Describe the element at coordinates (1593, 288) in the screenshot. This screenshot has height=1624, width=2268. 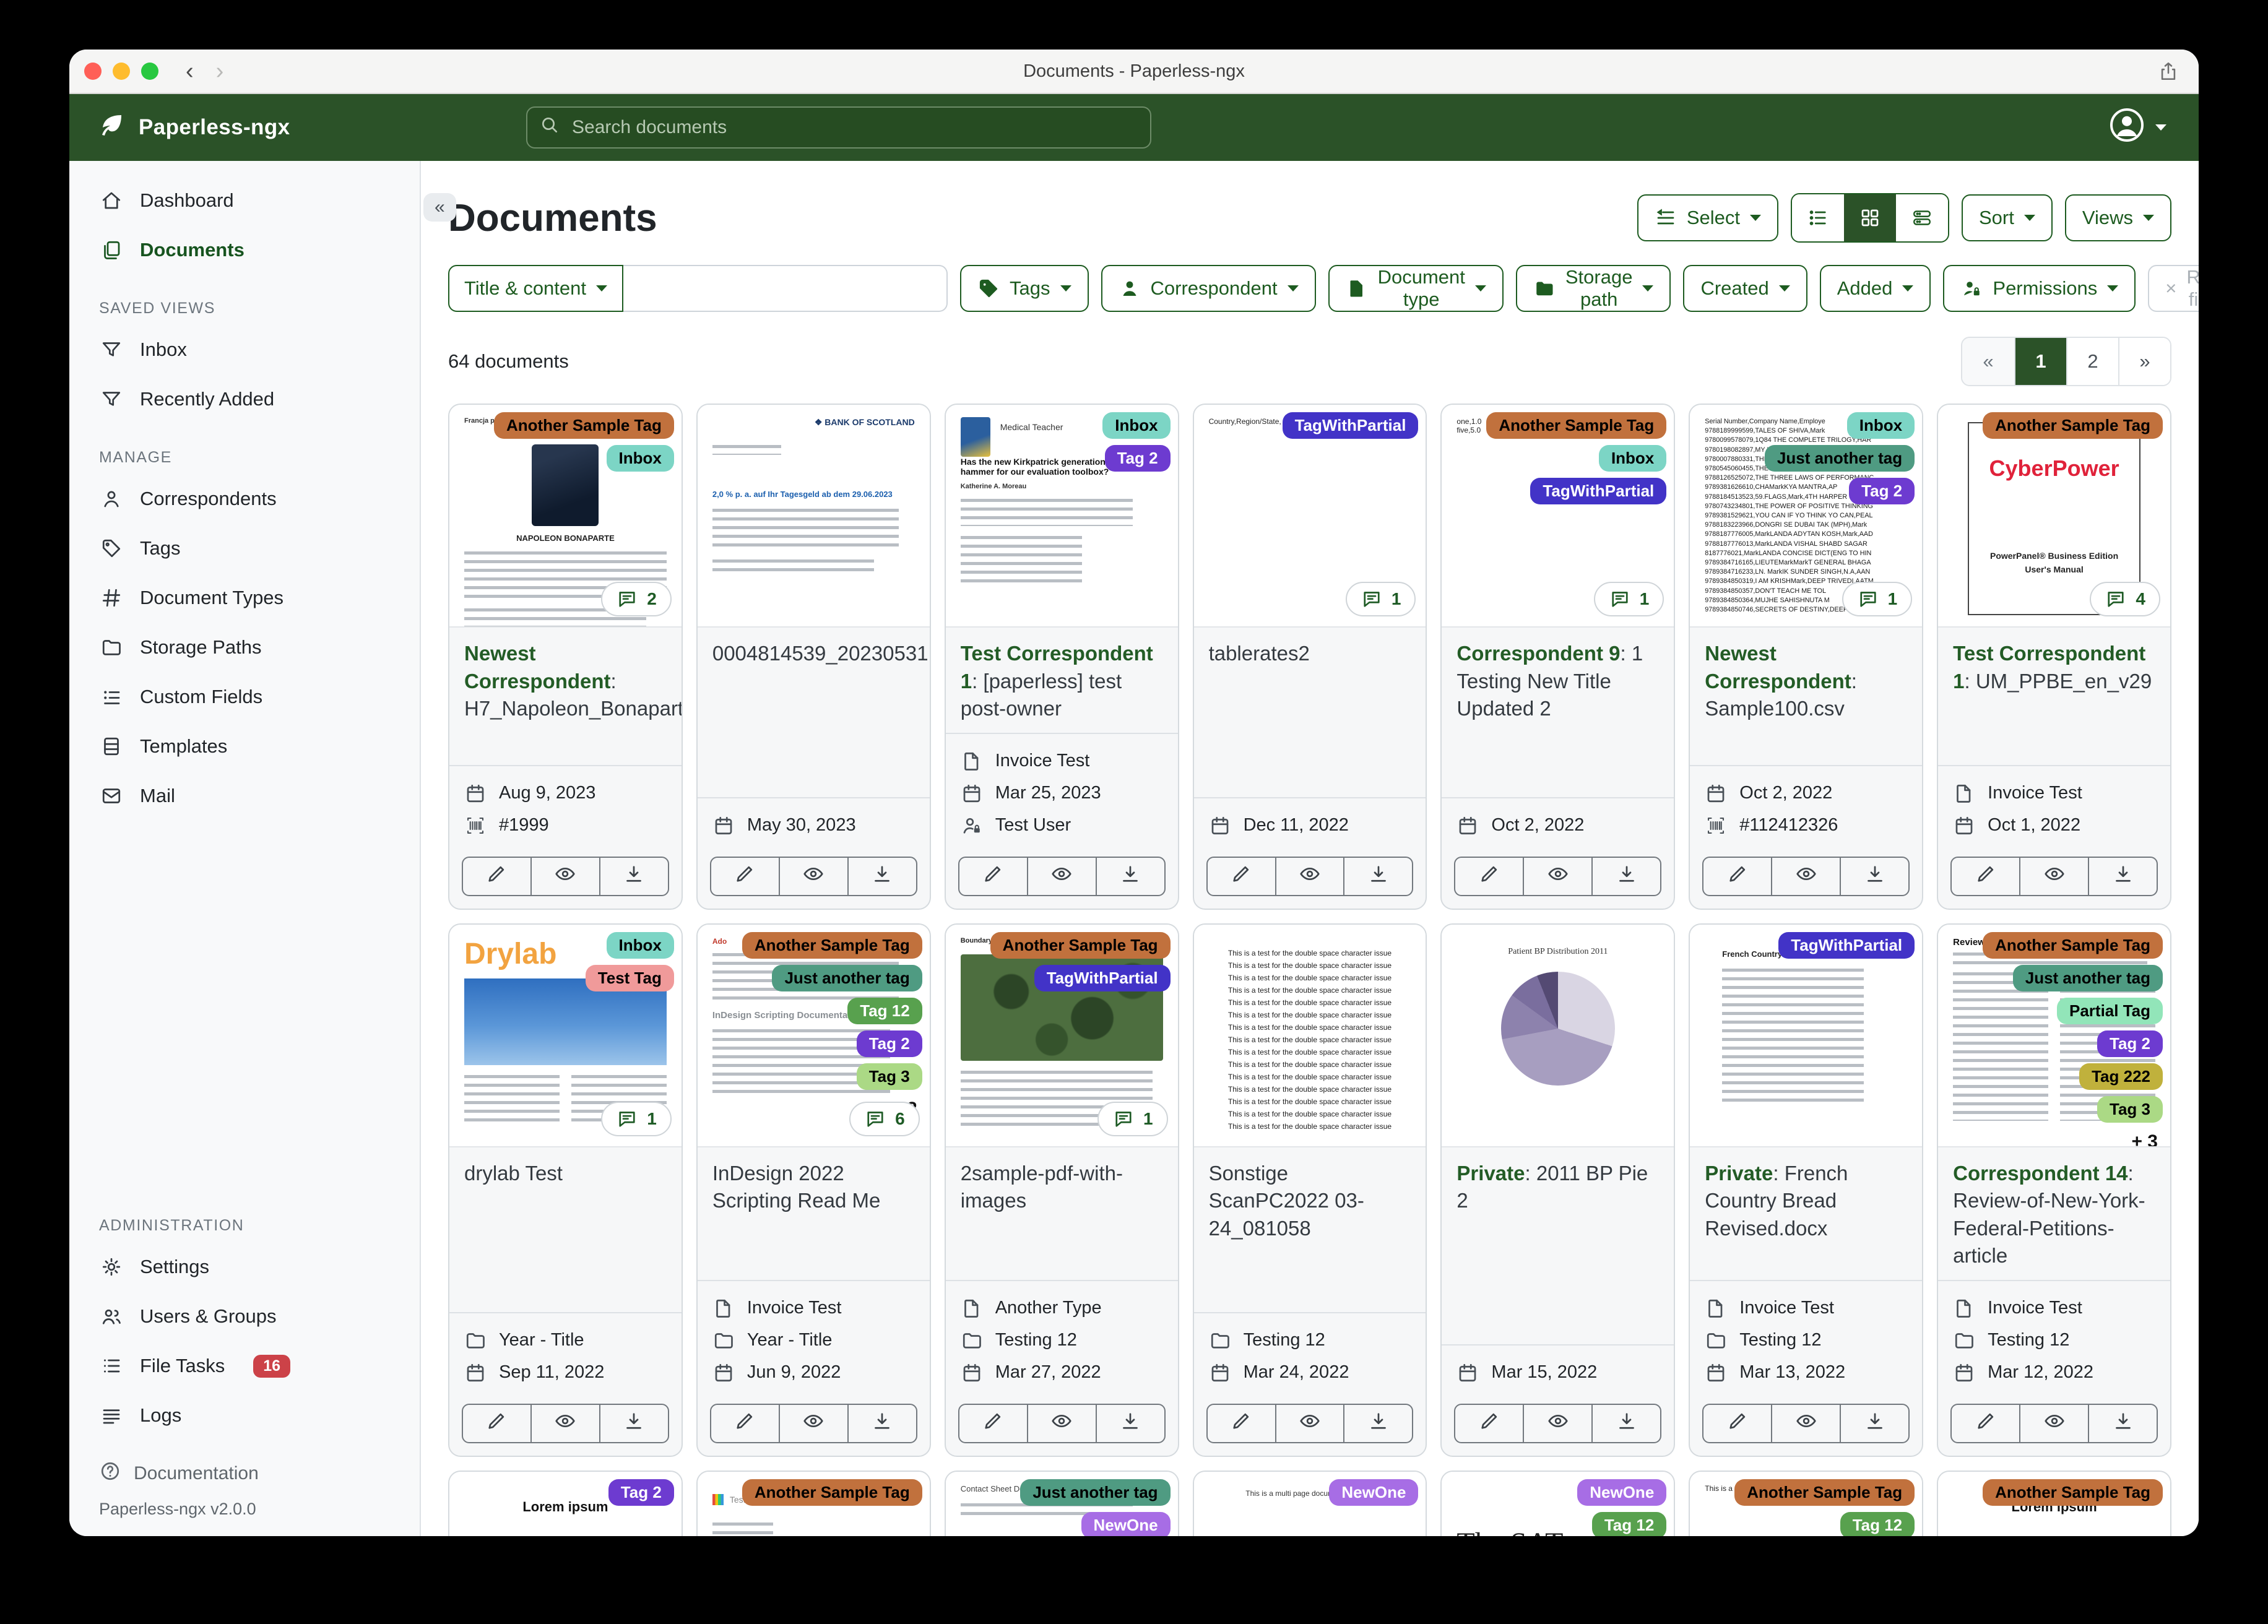
I see `filter-storage-path-button: Storage path` at that location.